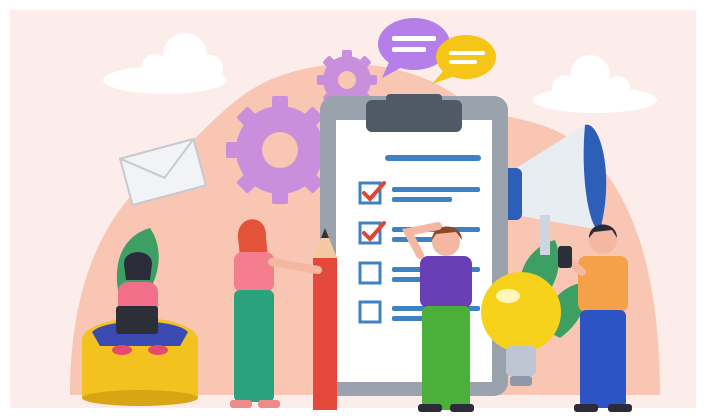  I want to click on gear-icon-large, so click(280, 150).